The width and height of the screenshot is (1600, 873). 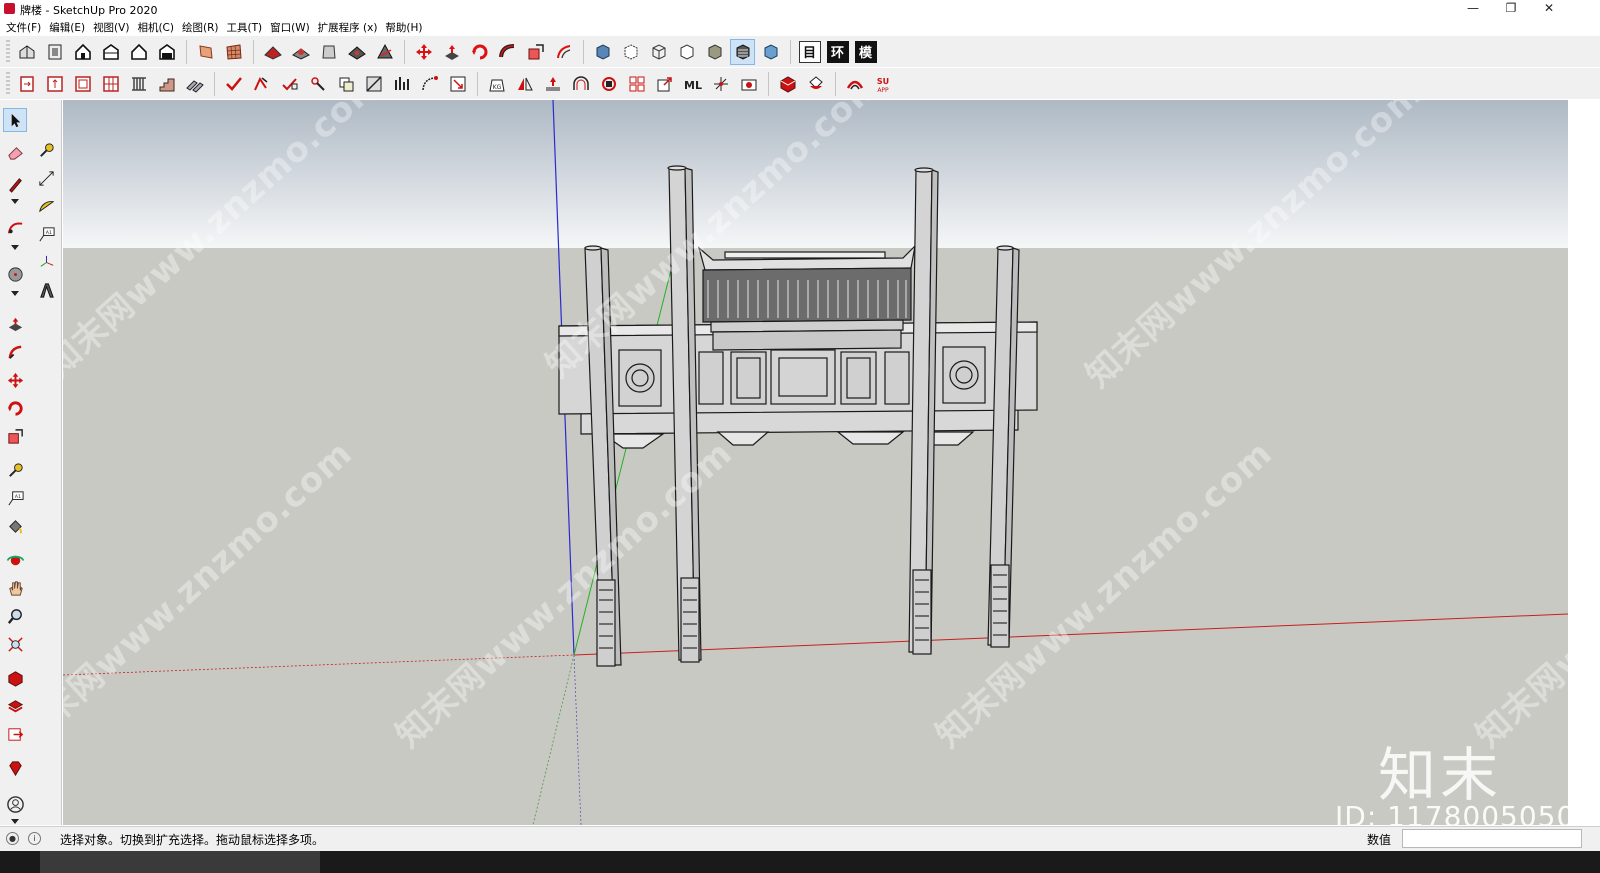 I want to click on sandbox-drape-button, so click(x=328, y=52).